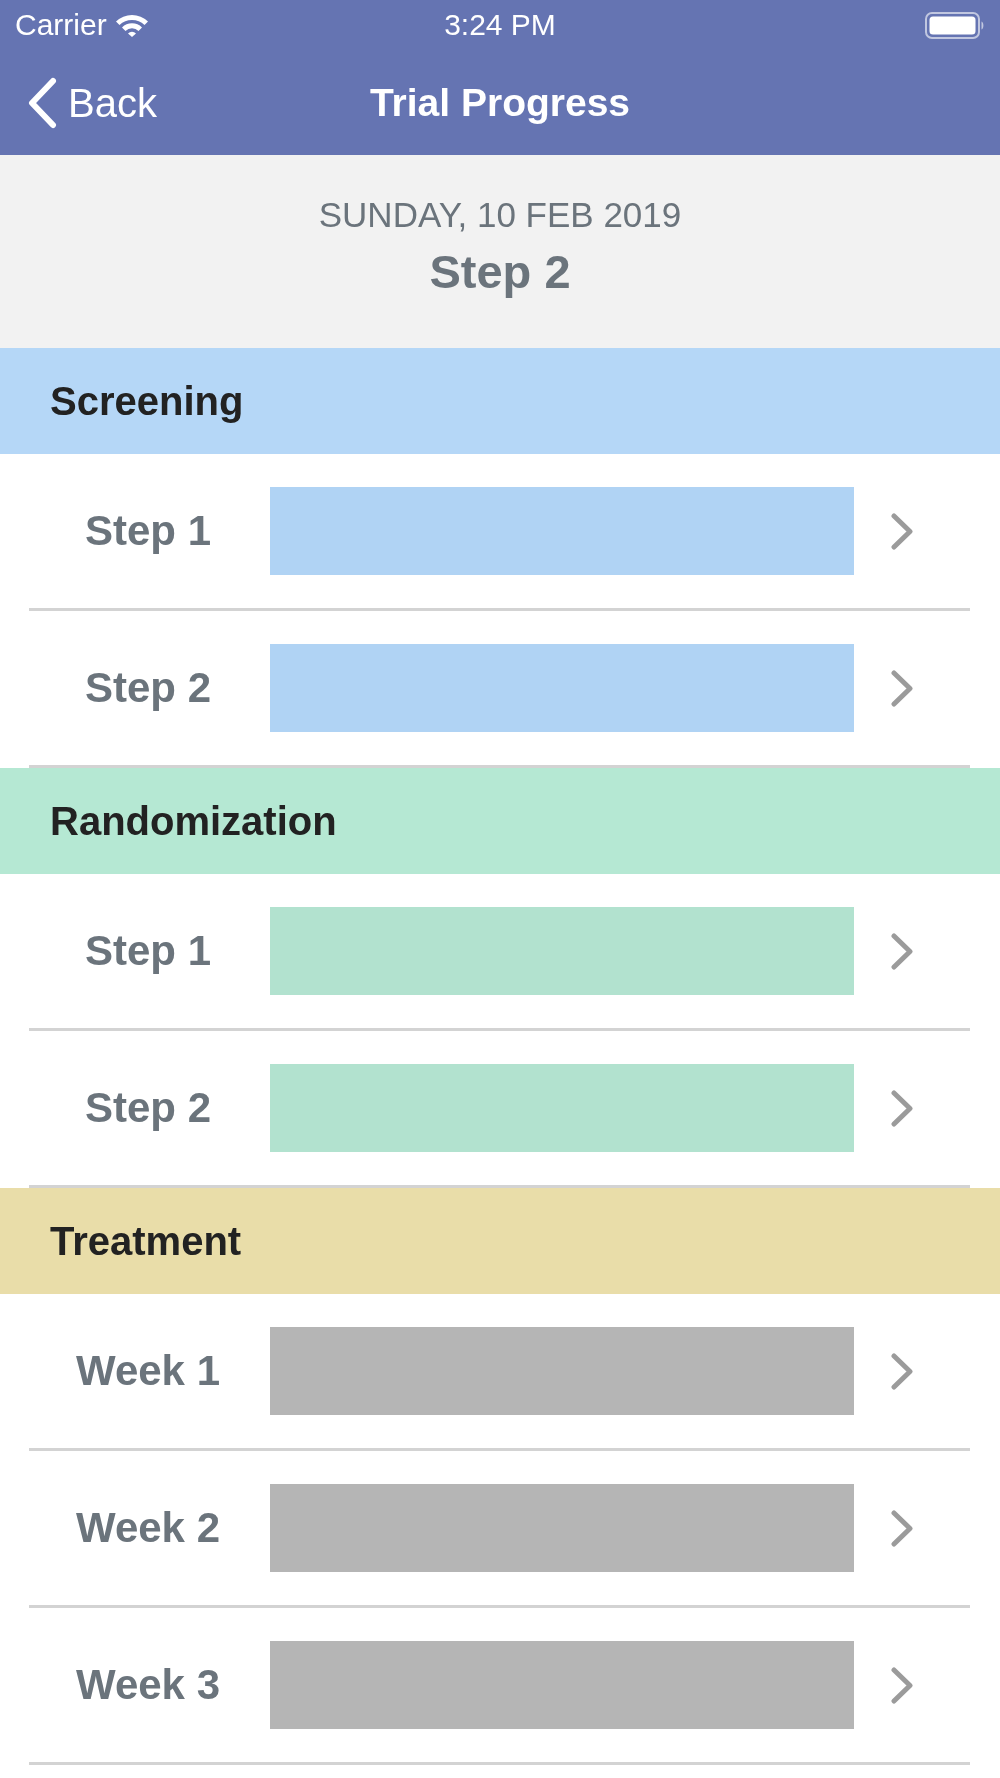  What do you see at coordinates (91, 102) in the screenshot?
I see `back-button: Back` at bounding box center [91, 102].